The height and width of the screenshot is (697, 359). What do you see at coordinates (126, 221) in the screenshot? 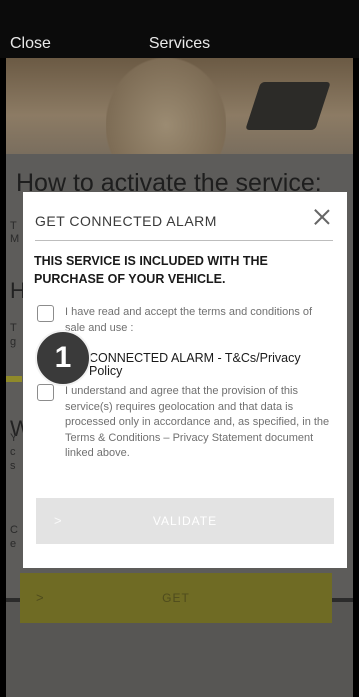
I see `modal-title: GET CONNECTED ALARM` at bounding box center [126, 221].